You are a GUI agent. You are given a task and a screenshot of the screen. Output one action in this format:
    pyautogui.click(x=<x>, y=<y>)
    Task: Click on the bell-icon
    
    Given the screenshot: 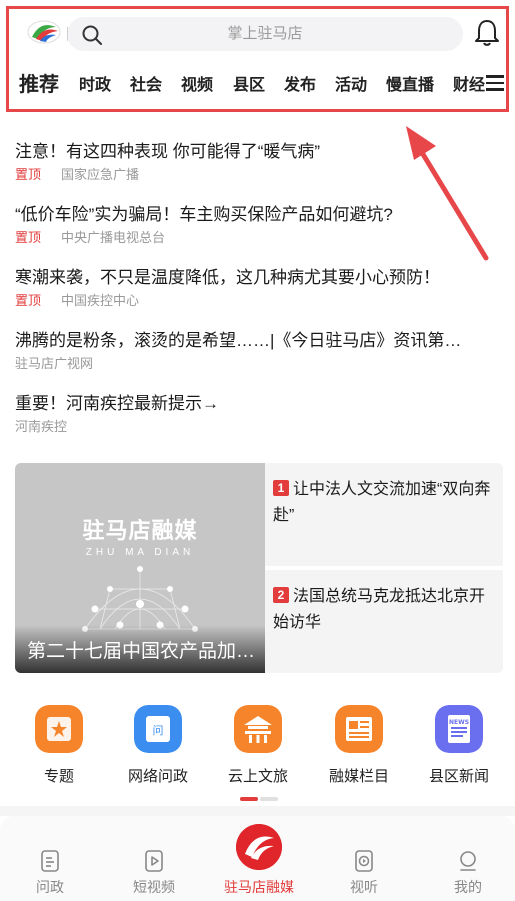 What is the action you would take?
    pyautogui.click(x=487, y=32)
    